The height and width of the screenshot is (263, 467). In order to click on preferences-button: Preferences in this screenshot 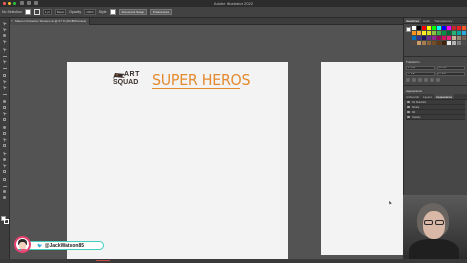, I will do `click(161, 12)`.